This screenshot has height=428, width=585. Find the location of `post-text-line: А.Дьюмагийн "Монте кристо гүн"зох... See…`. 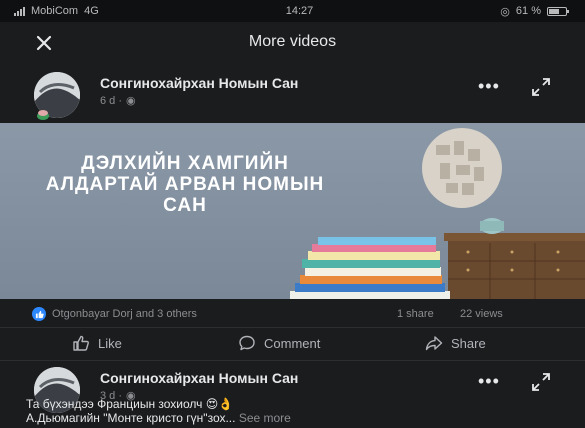

post-text-line: А.Дьюмагийн "Монте кристо гүн"зох... See… is located at coordinates (296, 418).